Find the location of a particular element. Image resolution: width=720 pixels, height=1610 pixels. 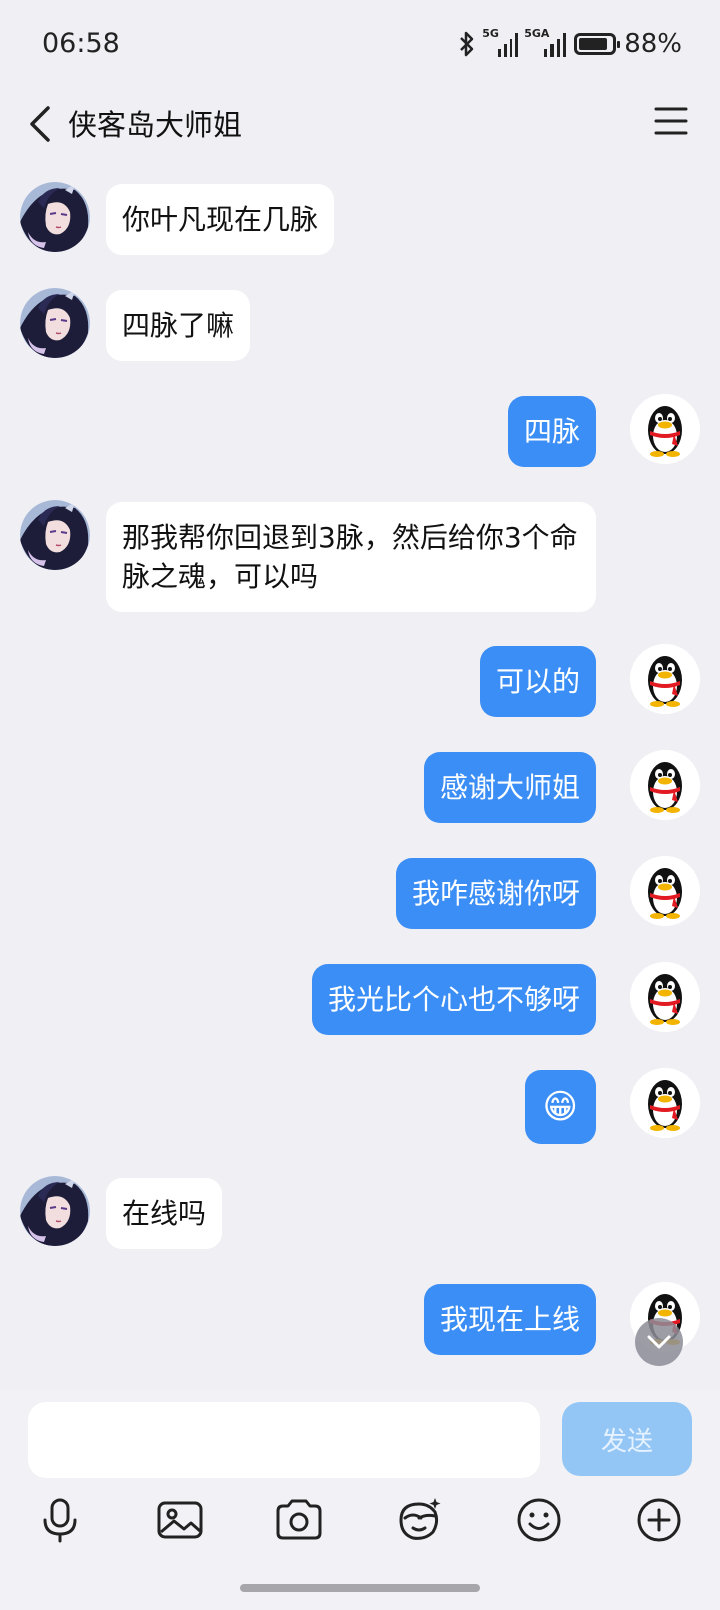

hamburger-menu-icon is located at coordinates (671, 121).